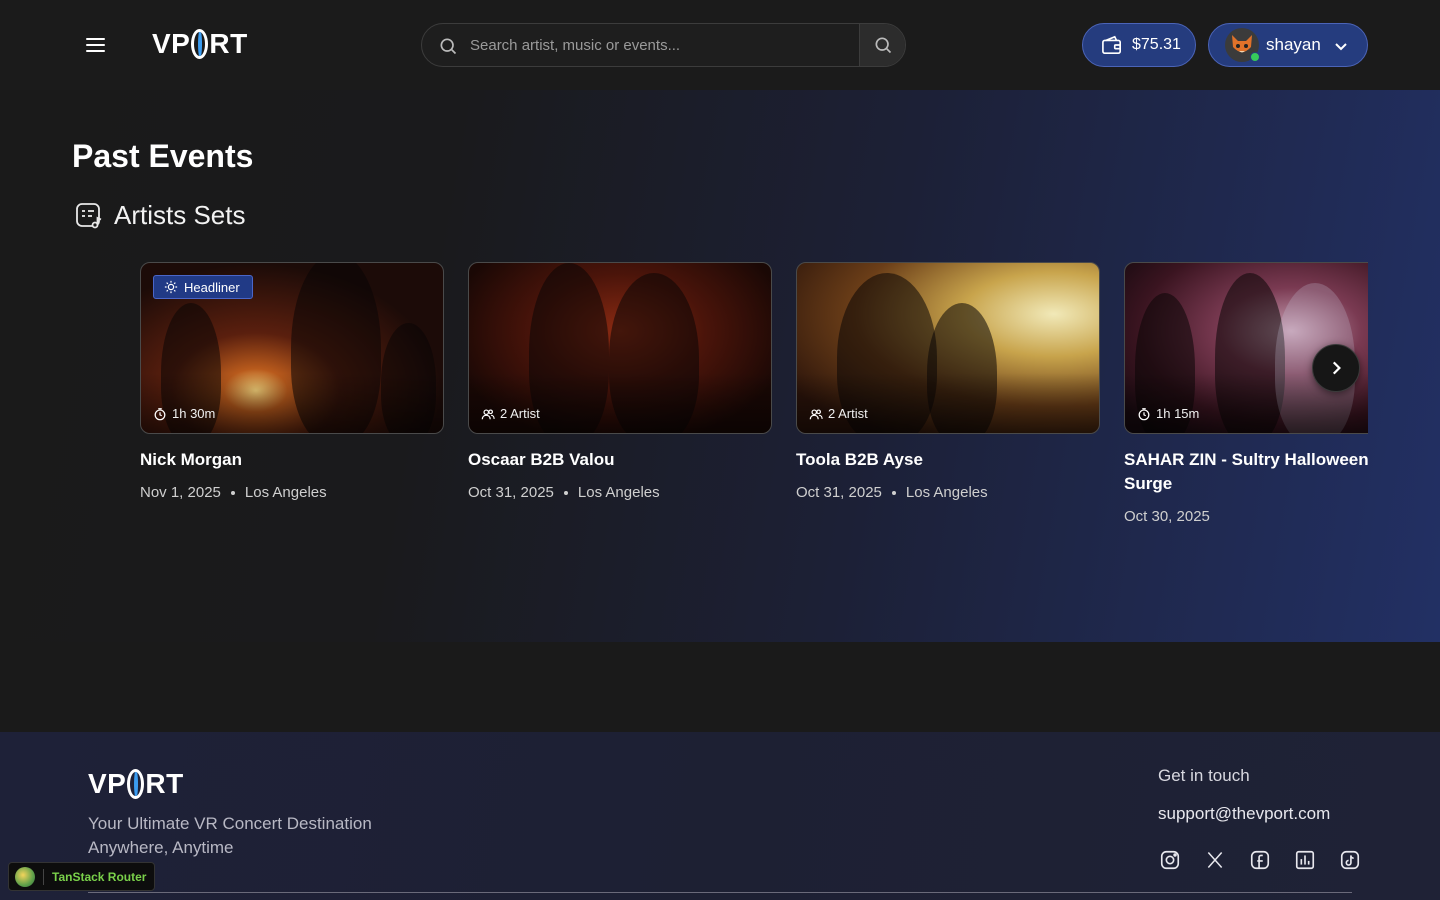 This screenshot has width=1440, height=900. I want to click on spacer-section, so click(720, 687).